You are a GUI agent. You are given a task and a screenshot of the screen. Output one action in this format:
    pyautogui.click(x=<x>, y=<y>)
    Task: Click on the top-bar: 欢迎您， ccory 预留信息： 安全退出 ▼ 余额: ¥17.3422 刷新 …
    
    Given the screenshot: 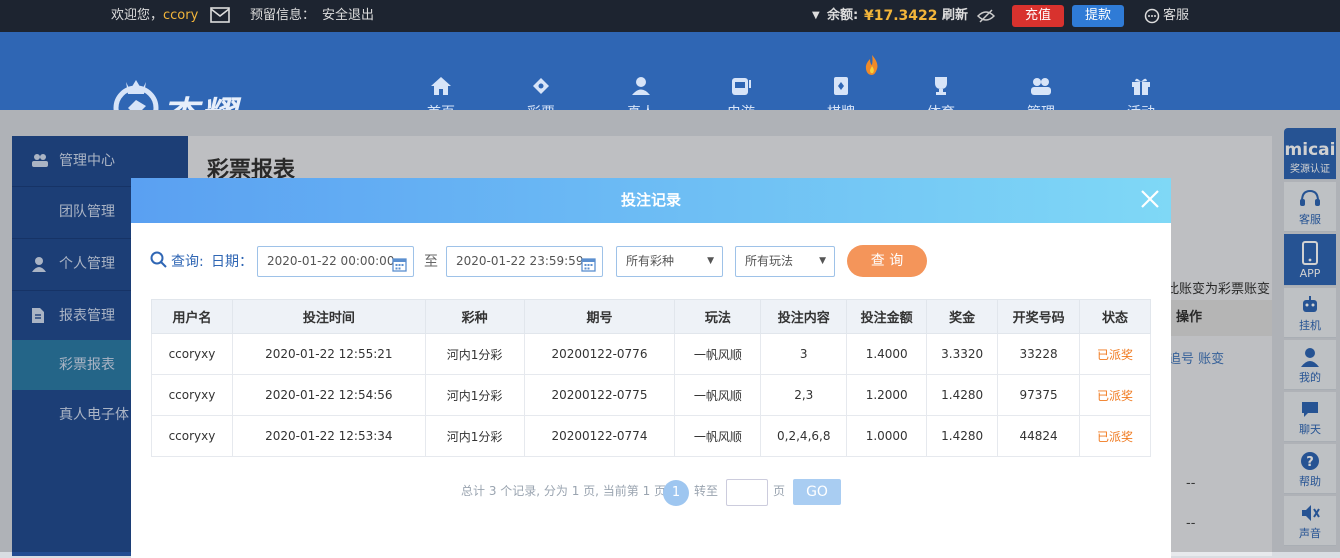 What is the action you would take?
    pyautogui.click(x=670, y=16)
    